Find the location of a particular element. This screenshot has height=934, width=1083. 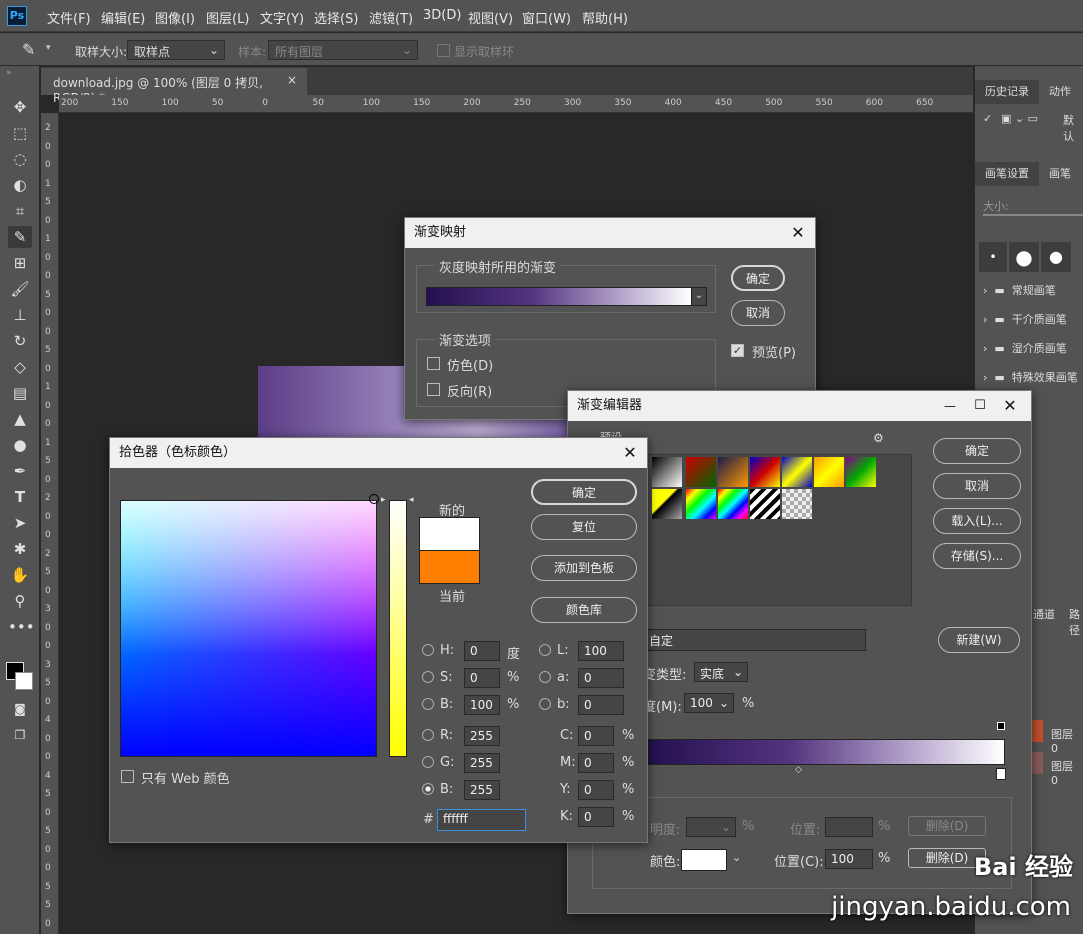

path-select-tool-icon: ➤ is located at coordinates (20, 523).